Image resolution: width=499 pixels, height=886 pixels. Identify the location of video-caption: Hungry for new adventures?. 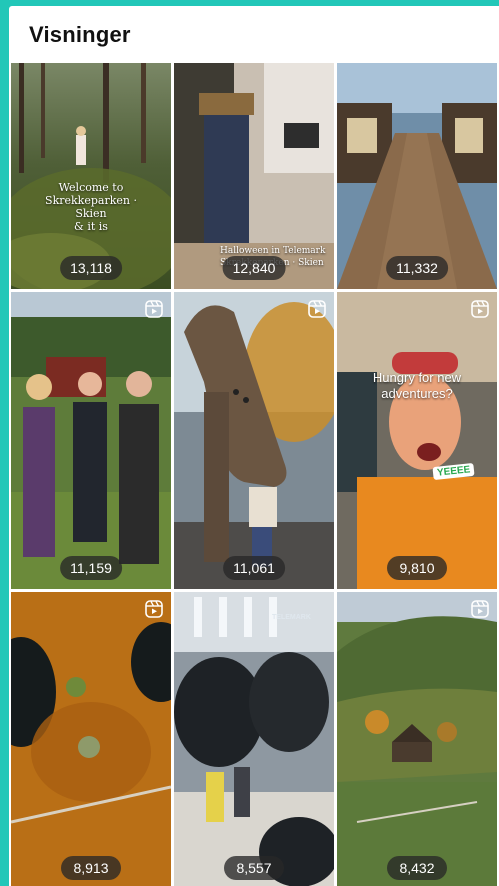
(417, 385).